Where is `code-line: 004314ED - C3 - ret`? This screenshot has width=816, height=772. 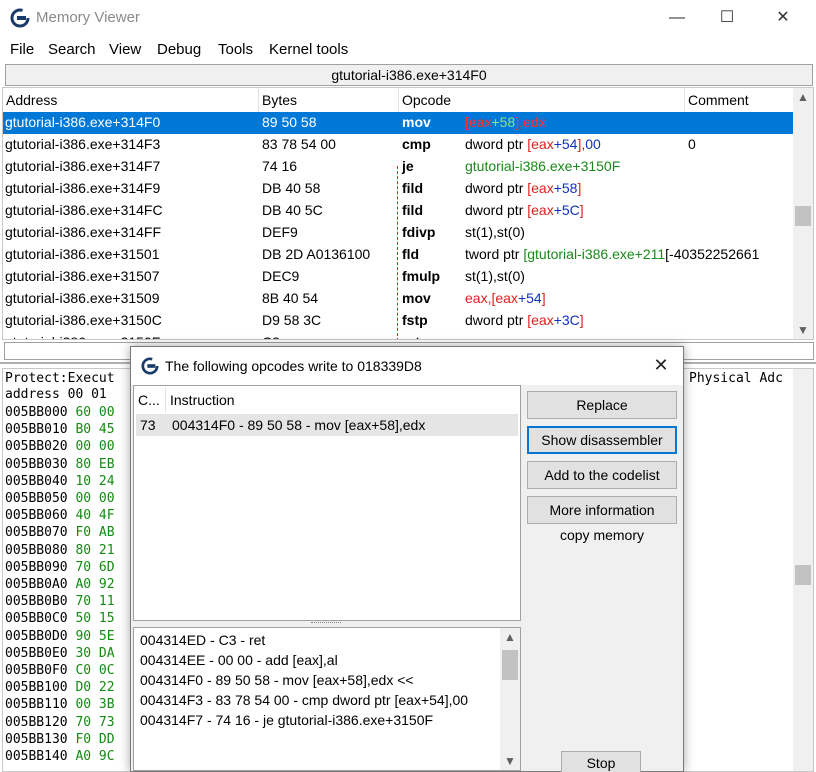 code-line: 004314ED - C3 - ret is located at coordinates (202, 640).